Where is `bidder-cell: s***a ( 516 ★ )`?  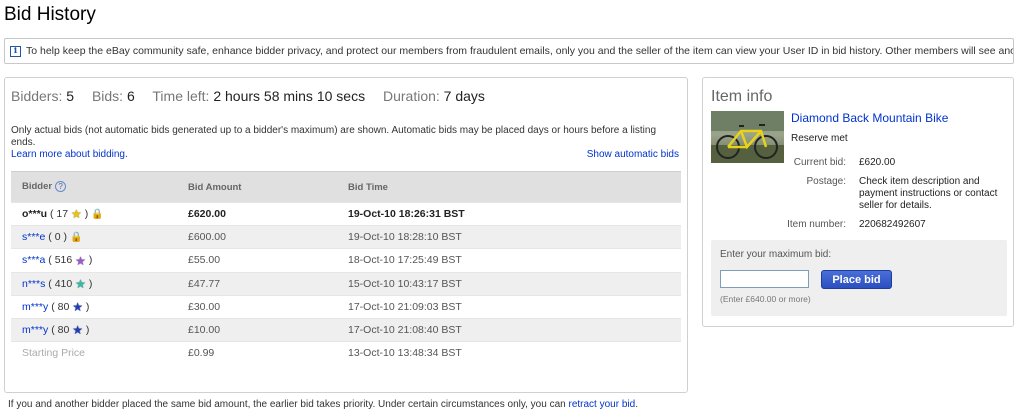 bidder-cell: s***a ( 516 ★ ) is located at coordinates (99, 260).